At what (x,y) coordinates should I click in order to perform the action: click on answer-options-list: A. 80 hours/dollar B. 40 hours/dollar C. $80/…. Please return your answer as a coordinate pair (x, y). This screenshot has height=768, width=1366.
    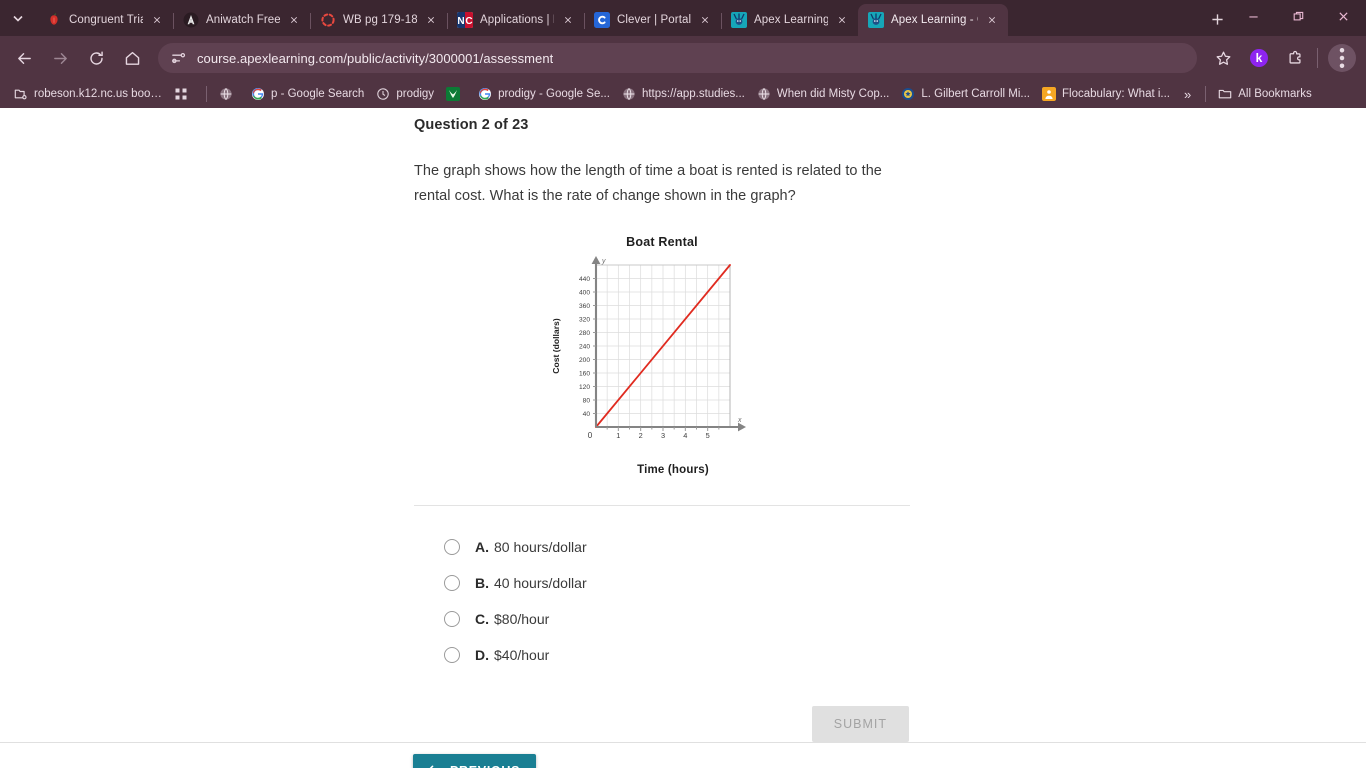
    Looking at the image, I should click on (662, 601).